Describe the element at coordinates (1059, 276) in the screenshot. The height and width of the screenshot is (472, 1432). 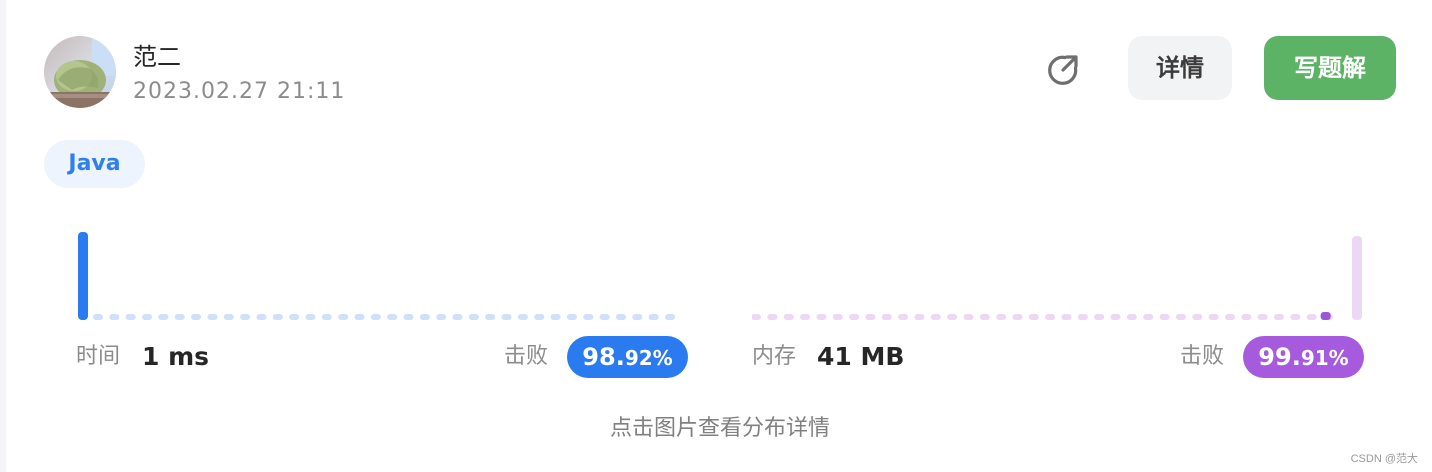
I see `memory-distribution-chart` at that location.